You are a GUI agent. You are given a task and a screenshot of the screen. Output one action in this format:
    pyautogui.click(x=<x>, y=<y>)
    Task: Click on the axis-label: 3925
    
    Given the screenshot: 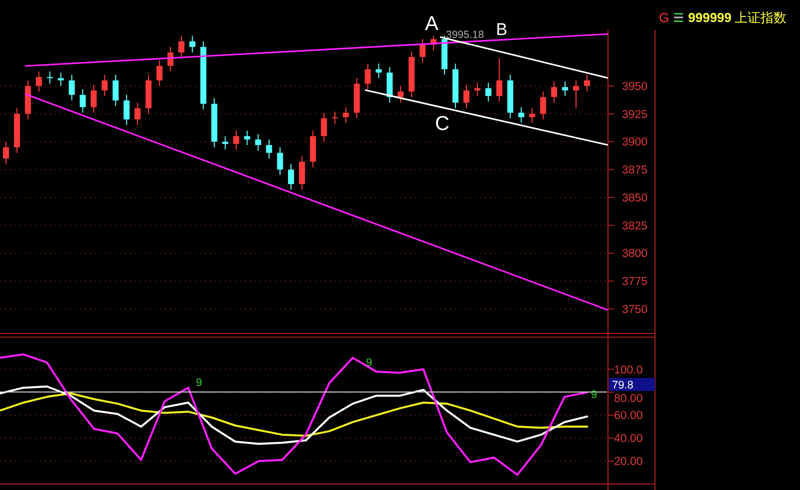 What is the action you would take?
    pyautogui.click(x=635, y=114)
    